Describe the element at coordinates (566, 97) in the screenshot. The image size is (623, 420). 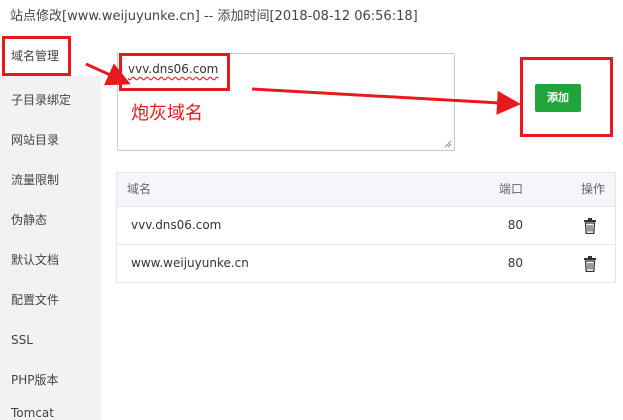
I see `annotation-box-add` at that location.